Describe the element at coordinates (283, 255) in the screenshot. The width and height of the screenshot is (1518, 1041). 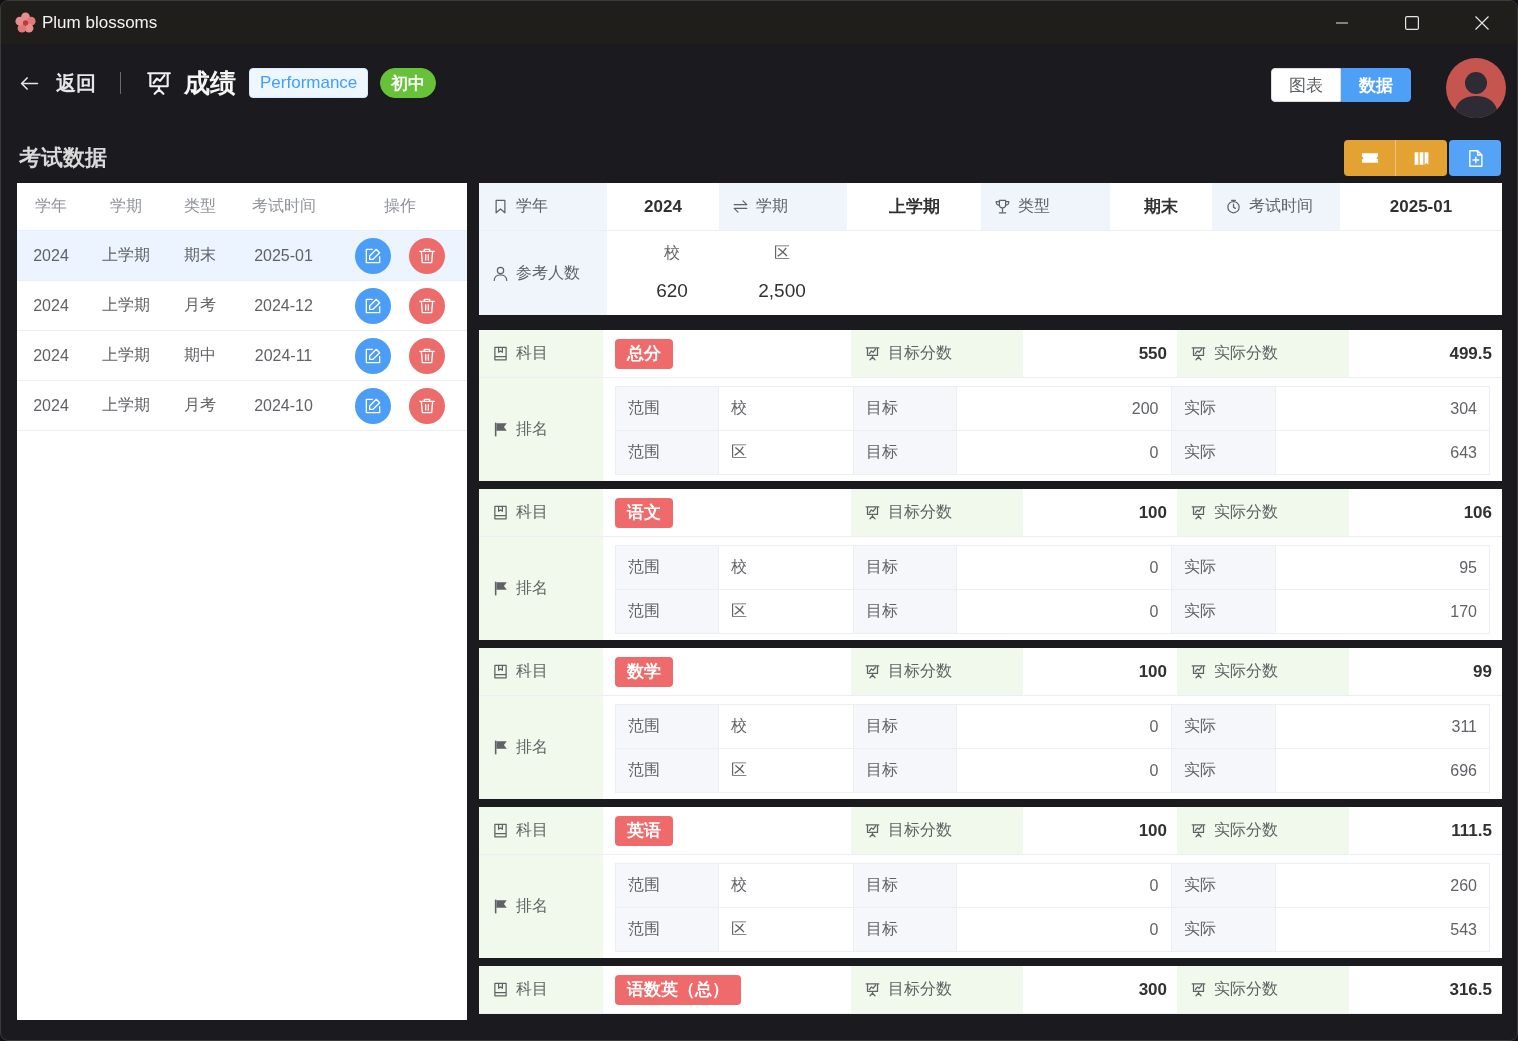
I see `exam-date: 2025-01` at that location.